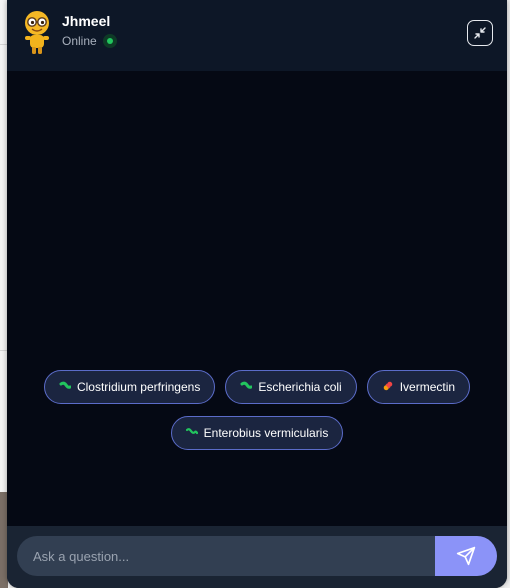 The height and width of the screenshot is (588, 510). I want to click on suggestion-chip: Enterobius vermicularis, so click(257, 433).